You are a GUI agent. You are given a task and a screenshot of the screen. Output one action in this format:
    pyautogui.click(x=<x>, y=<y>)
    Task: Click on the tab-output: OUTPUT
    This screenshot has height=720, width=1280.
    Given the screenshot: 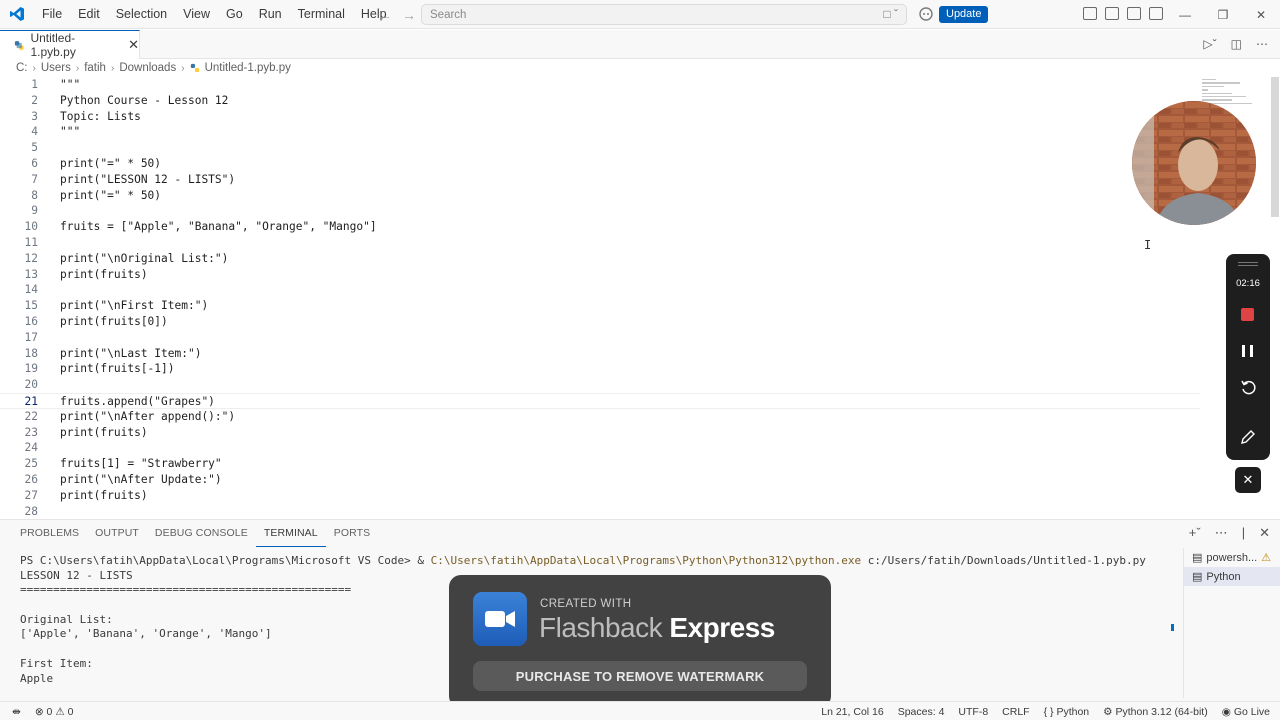 What is the action you would take?
    pyautogui.click(x=117, y=533)
    